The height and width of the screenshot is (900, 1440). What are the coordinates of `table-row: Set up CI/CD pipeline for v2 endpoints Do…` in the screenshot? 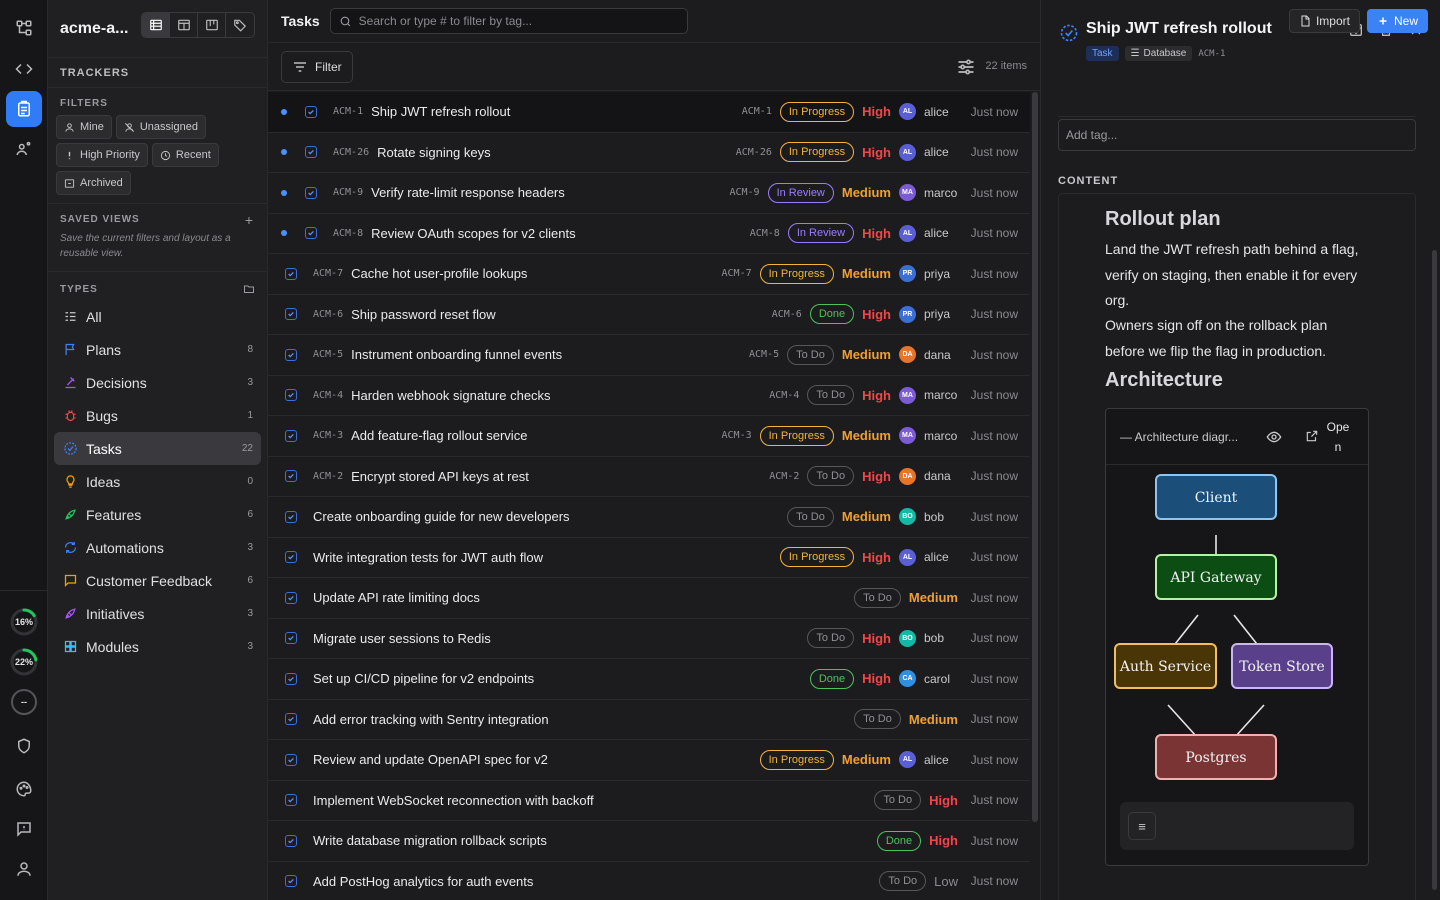 It's located at (649, 679).